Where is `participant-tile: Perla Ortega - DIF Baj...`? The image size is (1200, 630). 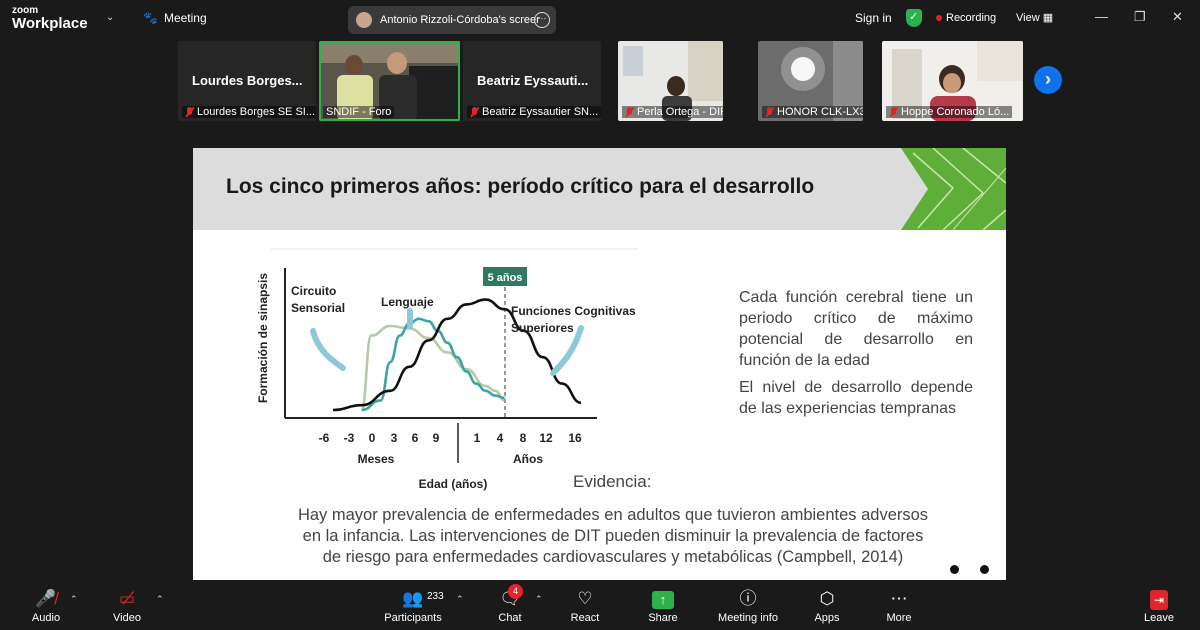 participant-tile: Perla Ortega - DIF Baj... is located at coordinates (670, 81).